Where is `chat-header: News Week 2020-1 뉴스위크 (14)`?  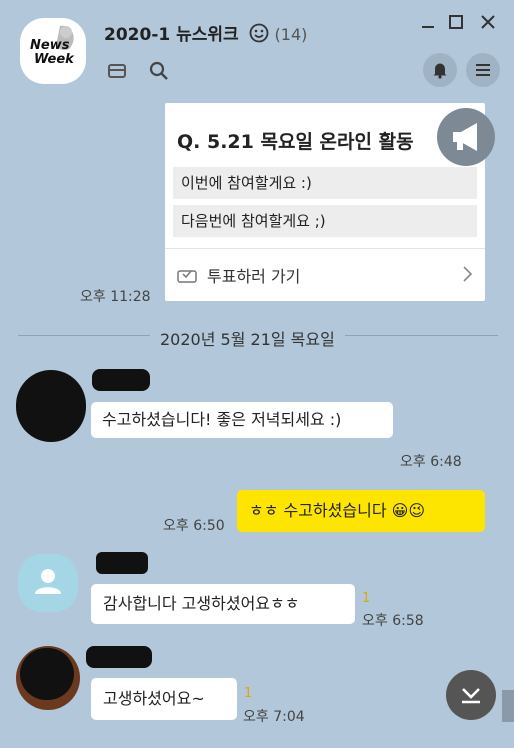 chat-header: News Week 2020-1 뉴스위크 (14) is located at coordinates (257, 50).